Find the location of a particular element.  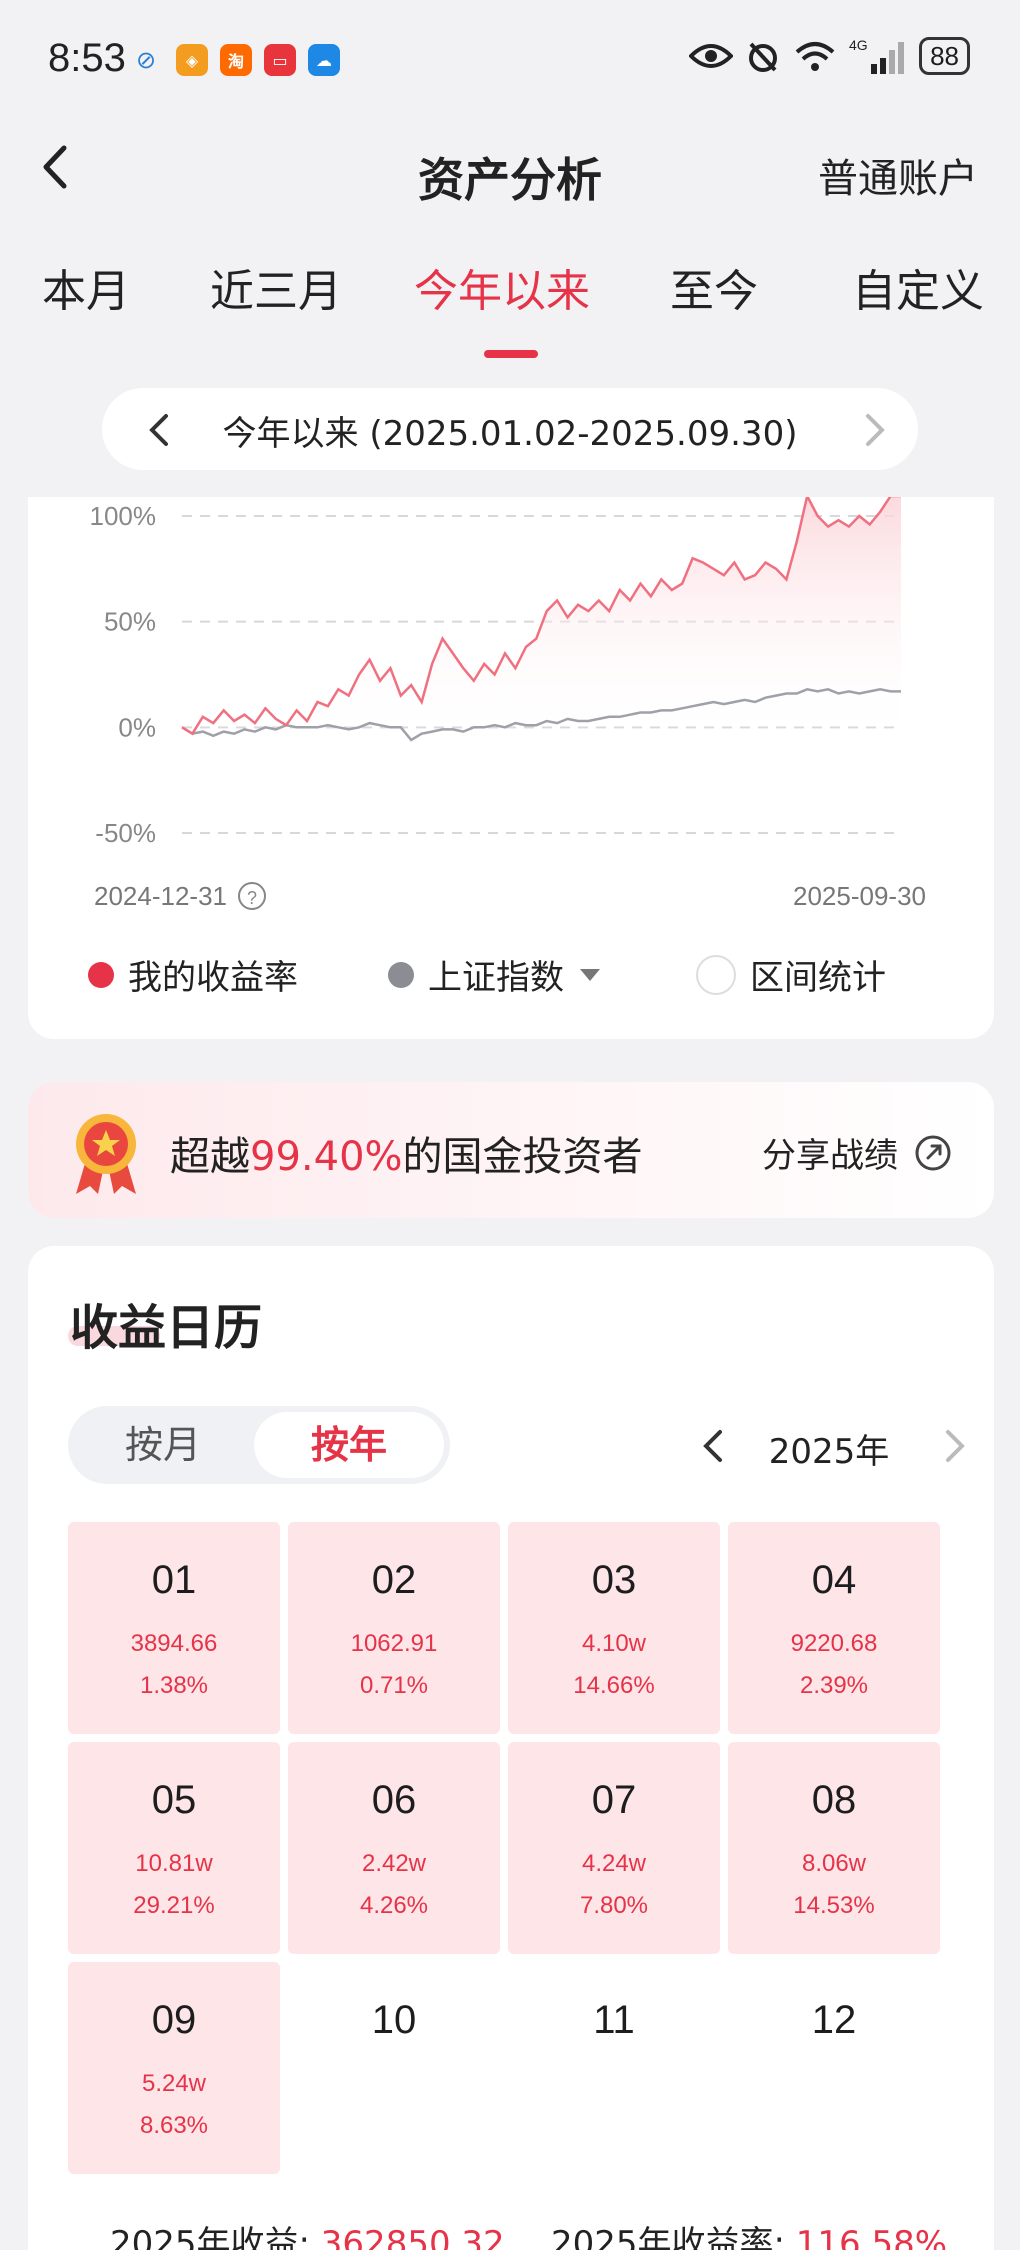

year-return-rate: 2025年收益率: 116.58% is located at coordinates (749, 2233).